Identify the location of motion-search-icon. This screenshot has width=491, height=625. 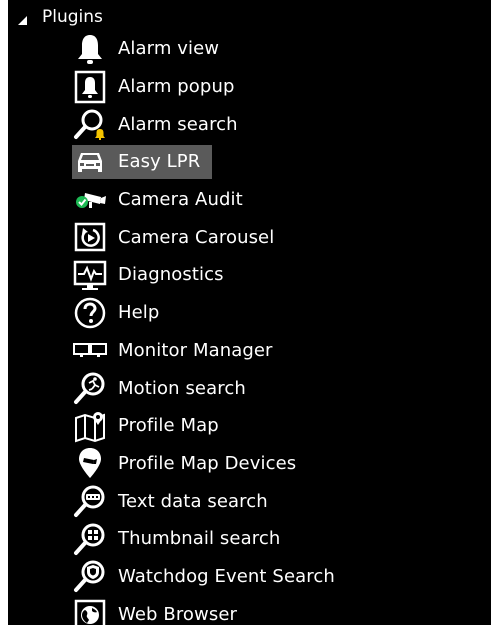
(90, 388).